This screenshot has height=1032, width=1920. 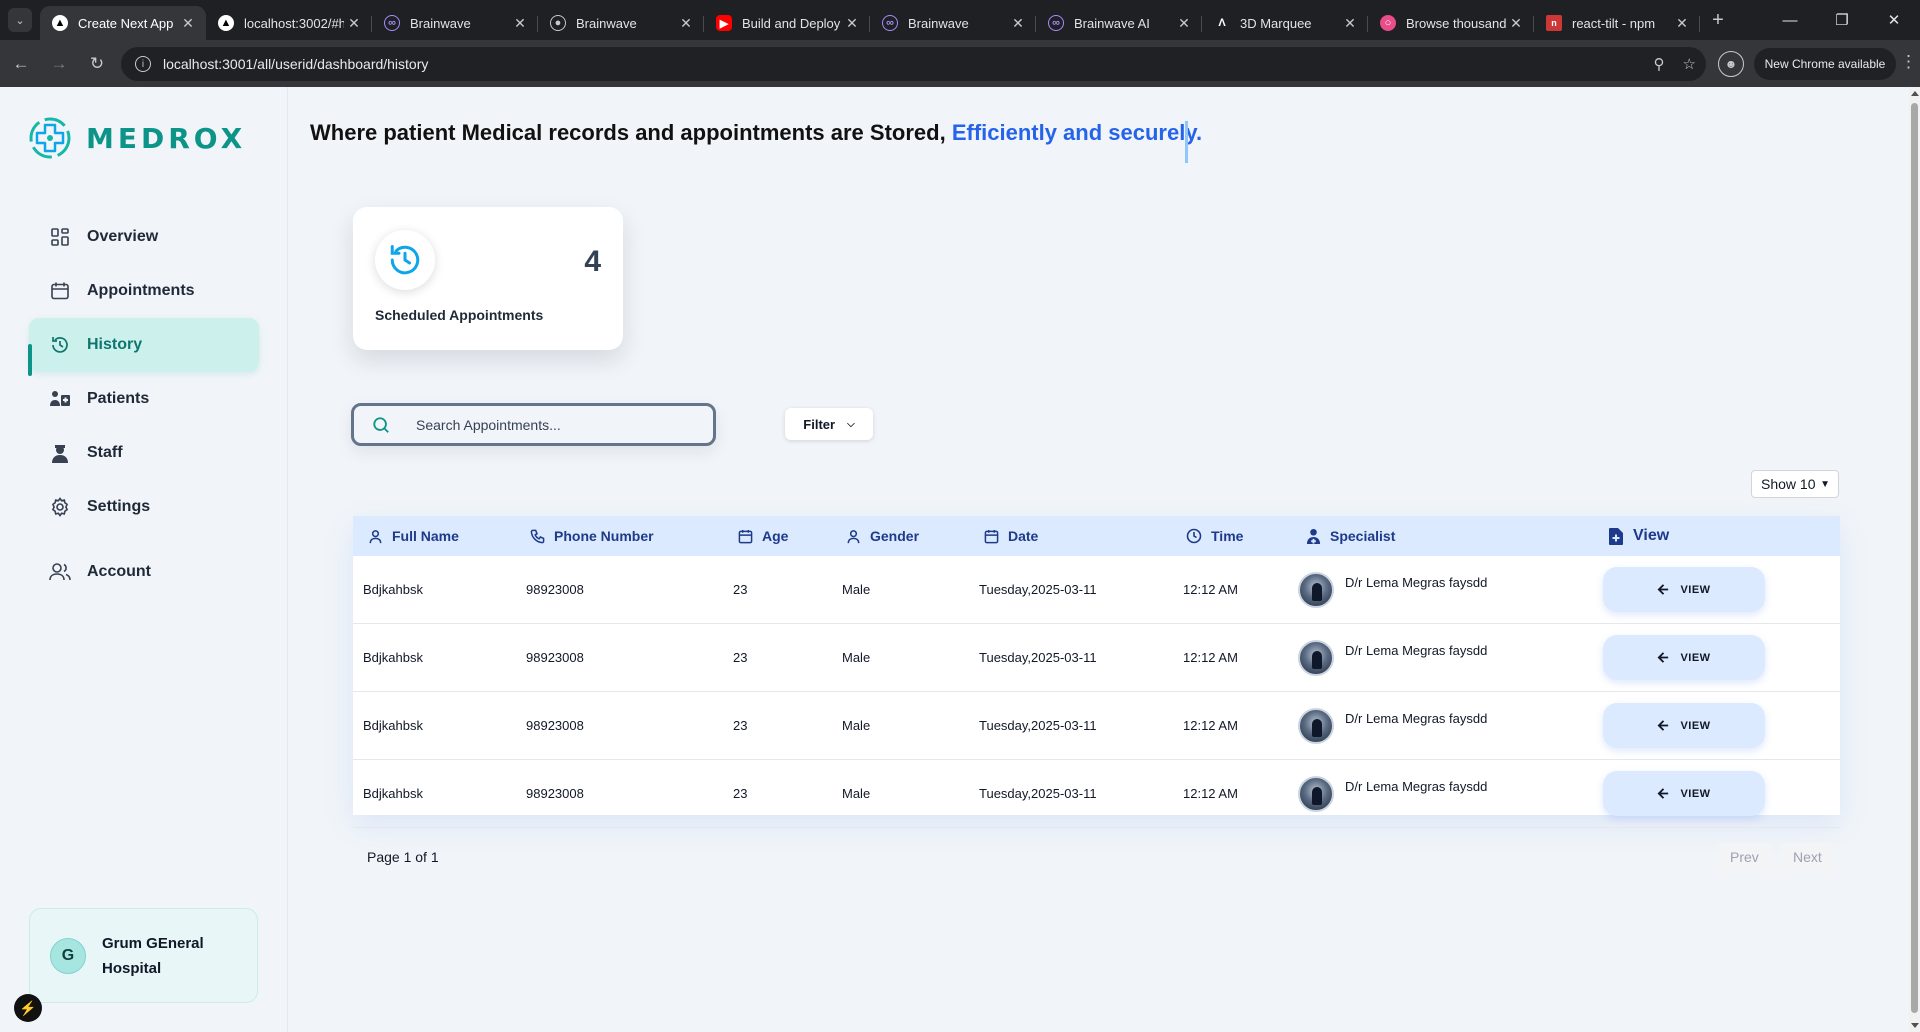 I want to click on column-header-full-name: Full Name, so click(x=413, y=536).